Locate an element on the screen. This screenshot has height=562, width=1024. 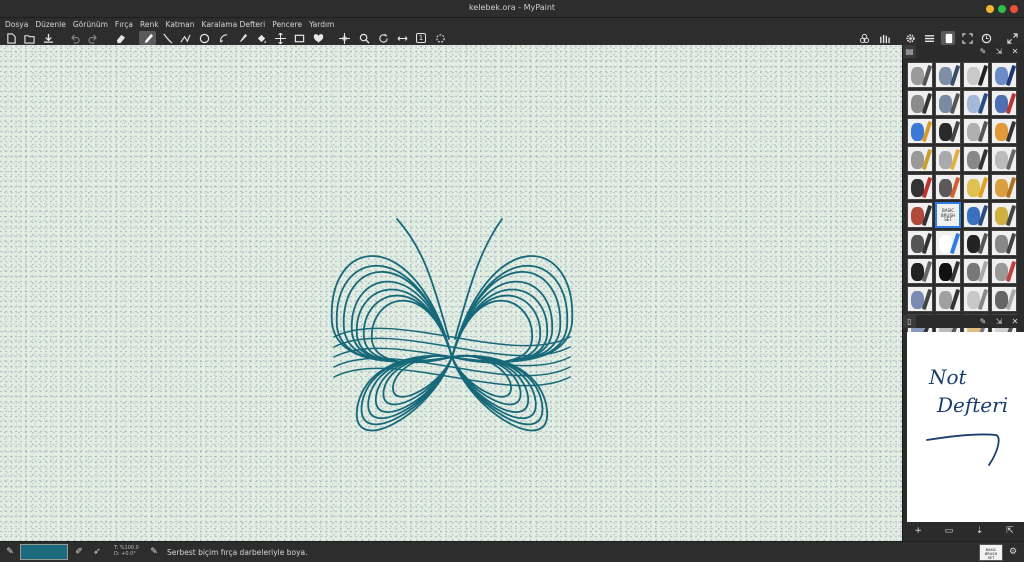
menu-pencere: Pencere is located at coordinates (287, 24).